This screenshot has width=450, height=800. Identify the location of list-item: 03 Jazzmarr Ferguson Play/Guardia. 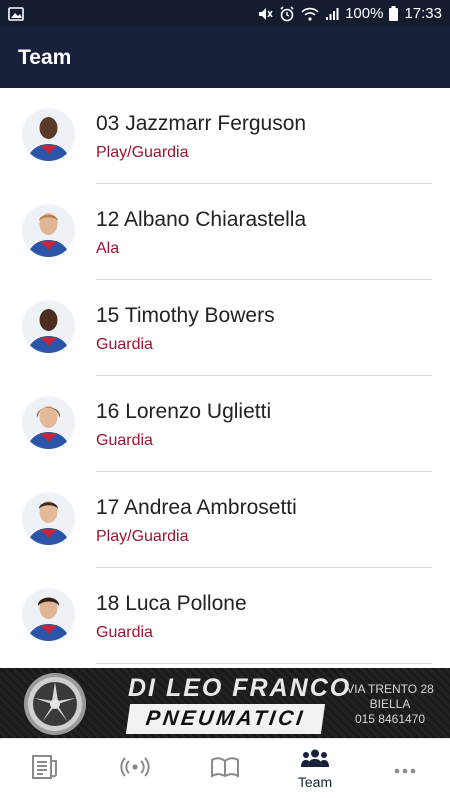
(225, 136).